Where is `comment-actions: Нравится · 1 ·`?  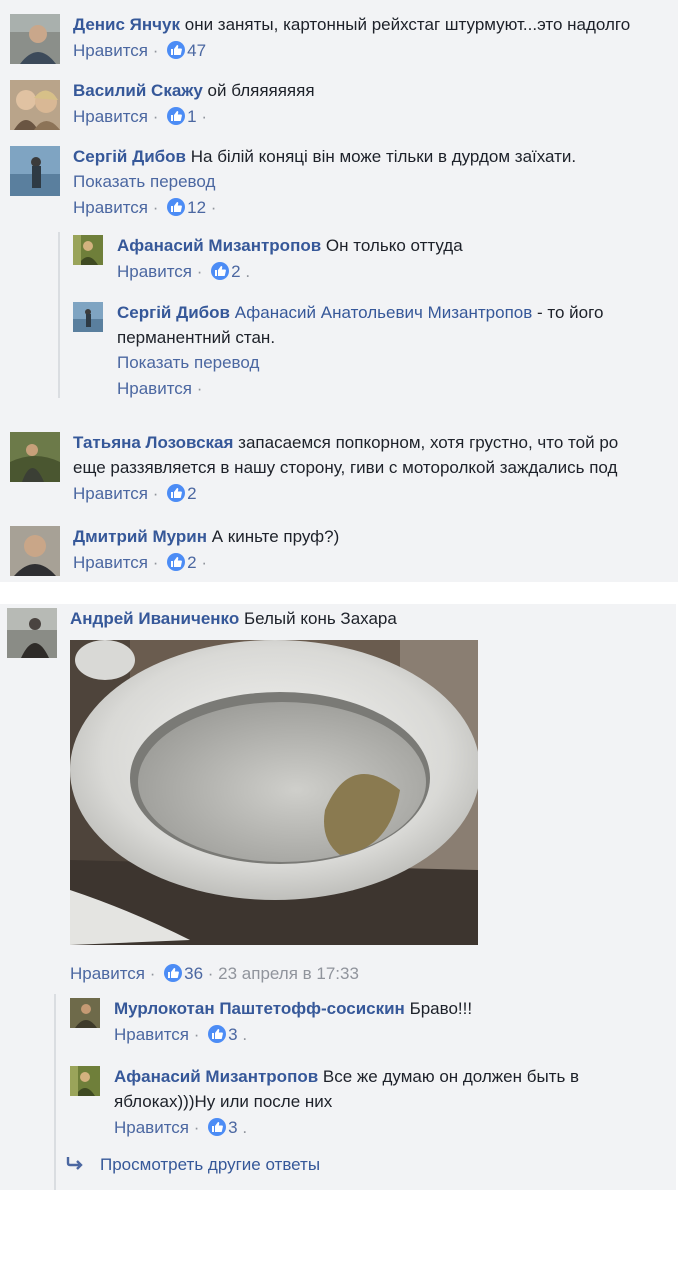
comment-actions: Нравится · 1 · is located at coordinates (140, 116).